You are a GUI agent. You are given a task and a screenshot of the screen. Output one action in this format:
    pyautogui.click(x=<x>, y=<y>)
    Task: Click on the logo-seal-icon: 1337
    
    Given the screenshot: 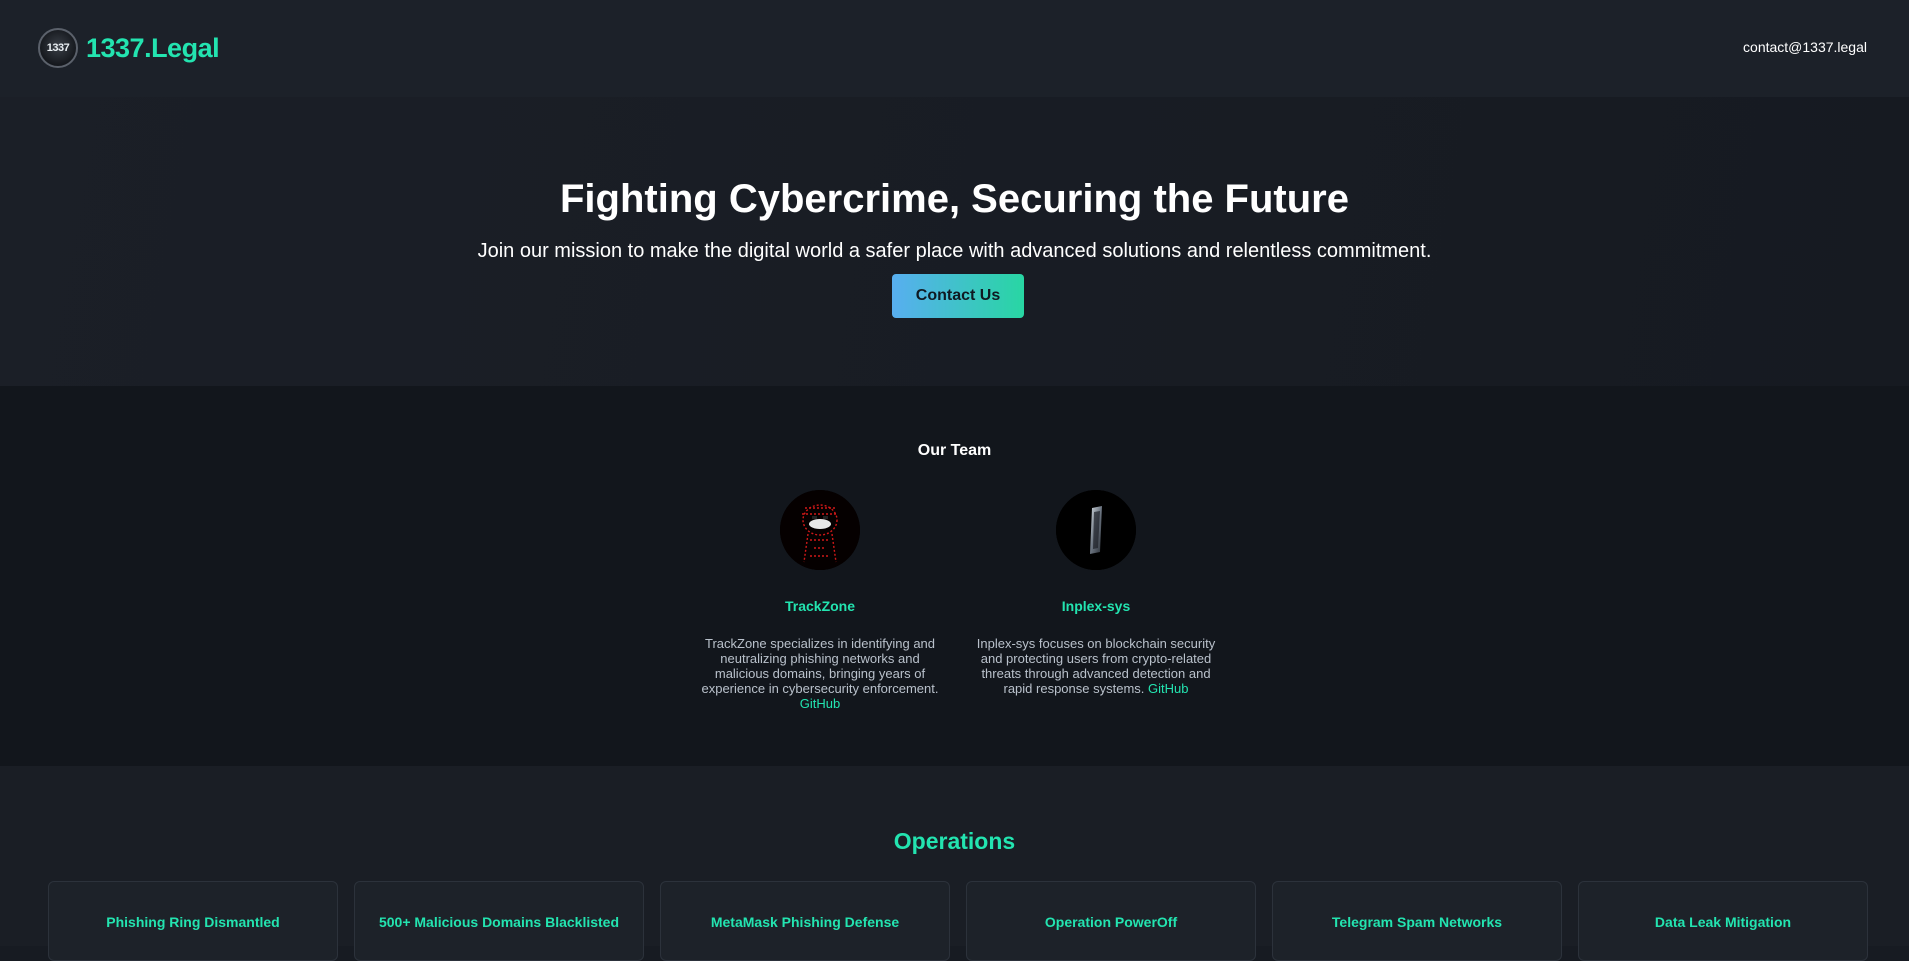 What is the action you would take?
    pyautogui.click(x=58, y=48)
    